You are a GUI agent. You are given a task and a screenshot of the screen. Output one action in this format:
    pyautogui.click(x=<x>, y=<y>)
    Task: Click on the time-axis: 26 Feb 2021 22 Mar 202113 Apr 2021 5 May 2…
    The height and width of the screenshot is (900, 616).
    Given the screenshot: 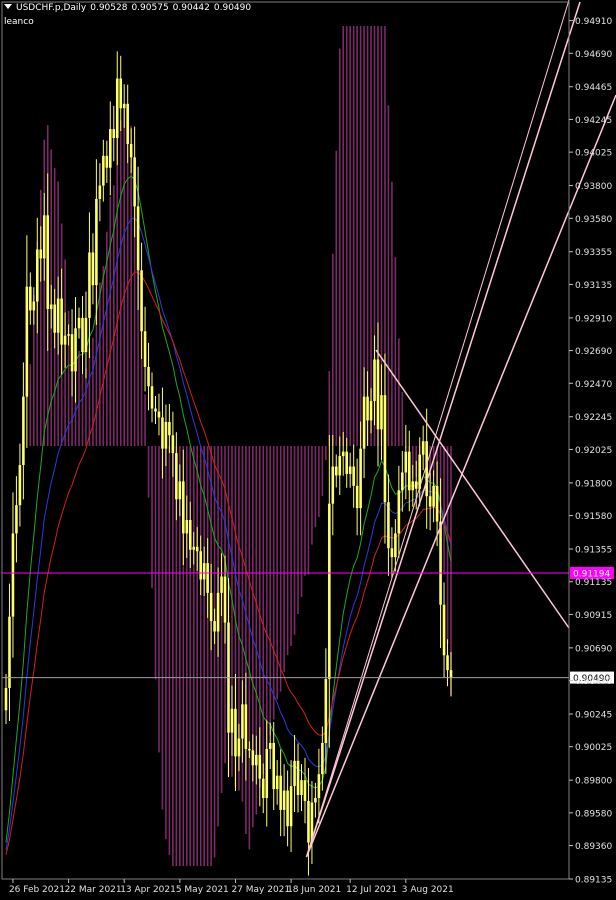 What is the action you would take?
    pyautogui.click(x=231, y=887)
    